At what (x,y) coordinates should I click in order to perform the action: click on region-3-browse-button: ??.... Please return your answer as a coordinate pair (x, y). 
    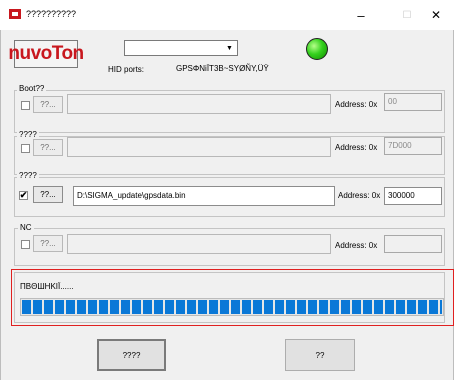
    Looking at the image, I should click on (48, 194).